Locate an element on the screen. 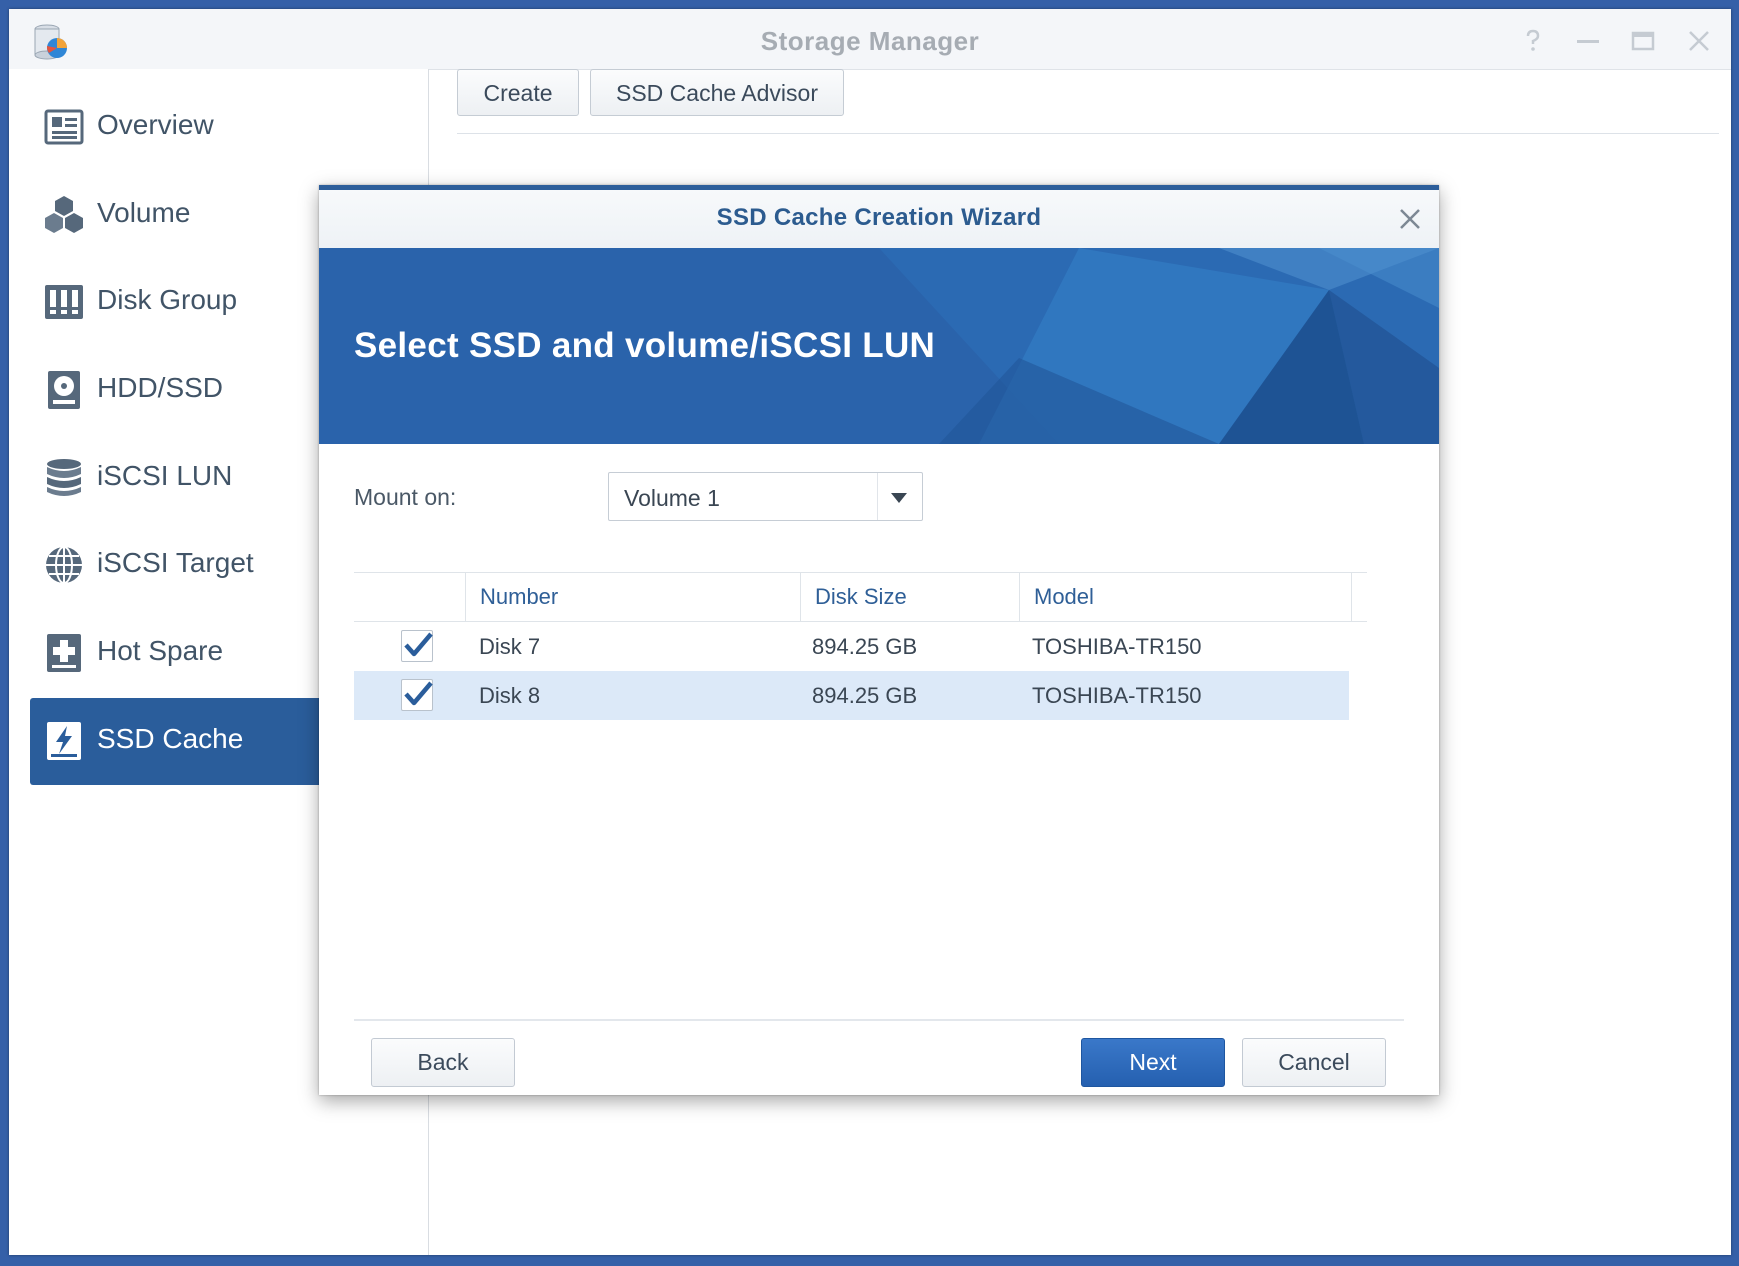 The width and height of the screenshot is (1739, 1266). back-button: Back is located at coordinates (443, 1062).